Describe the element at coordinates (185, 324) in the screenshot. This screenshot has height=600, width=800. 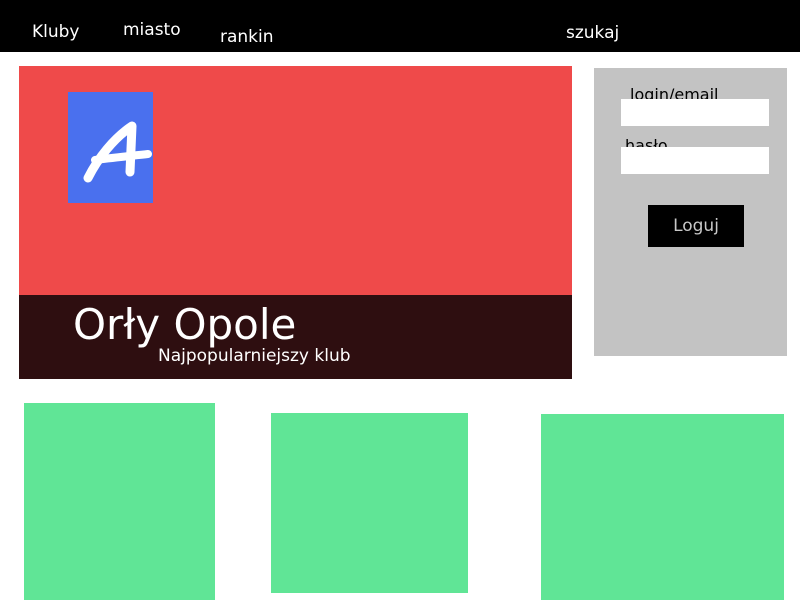
I see `club-title: Orły Opole` at that location.